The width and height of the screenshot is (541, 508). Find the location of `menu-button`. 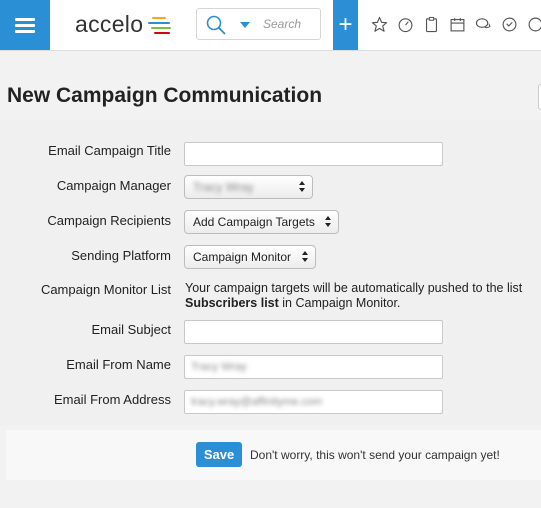

menu-button is located at coordinates (25, 25).